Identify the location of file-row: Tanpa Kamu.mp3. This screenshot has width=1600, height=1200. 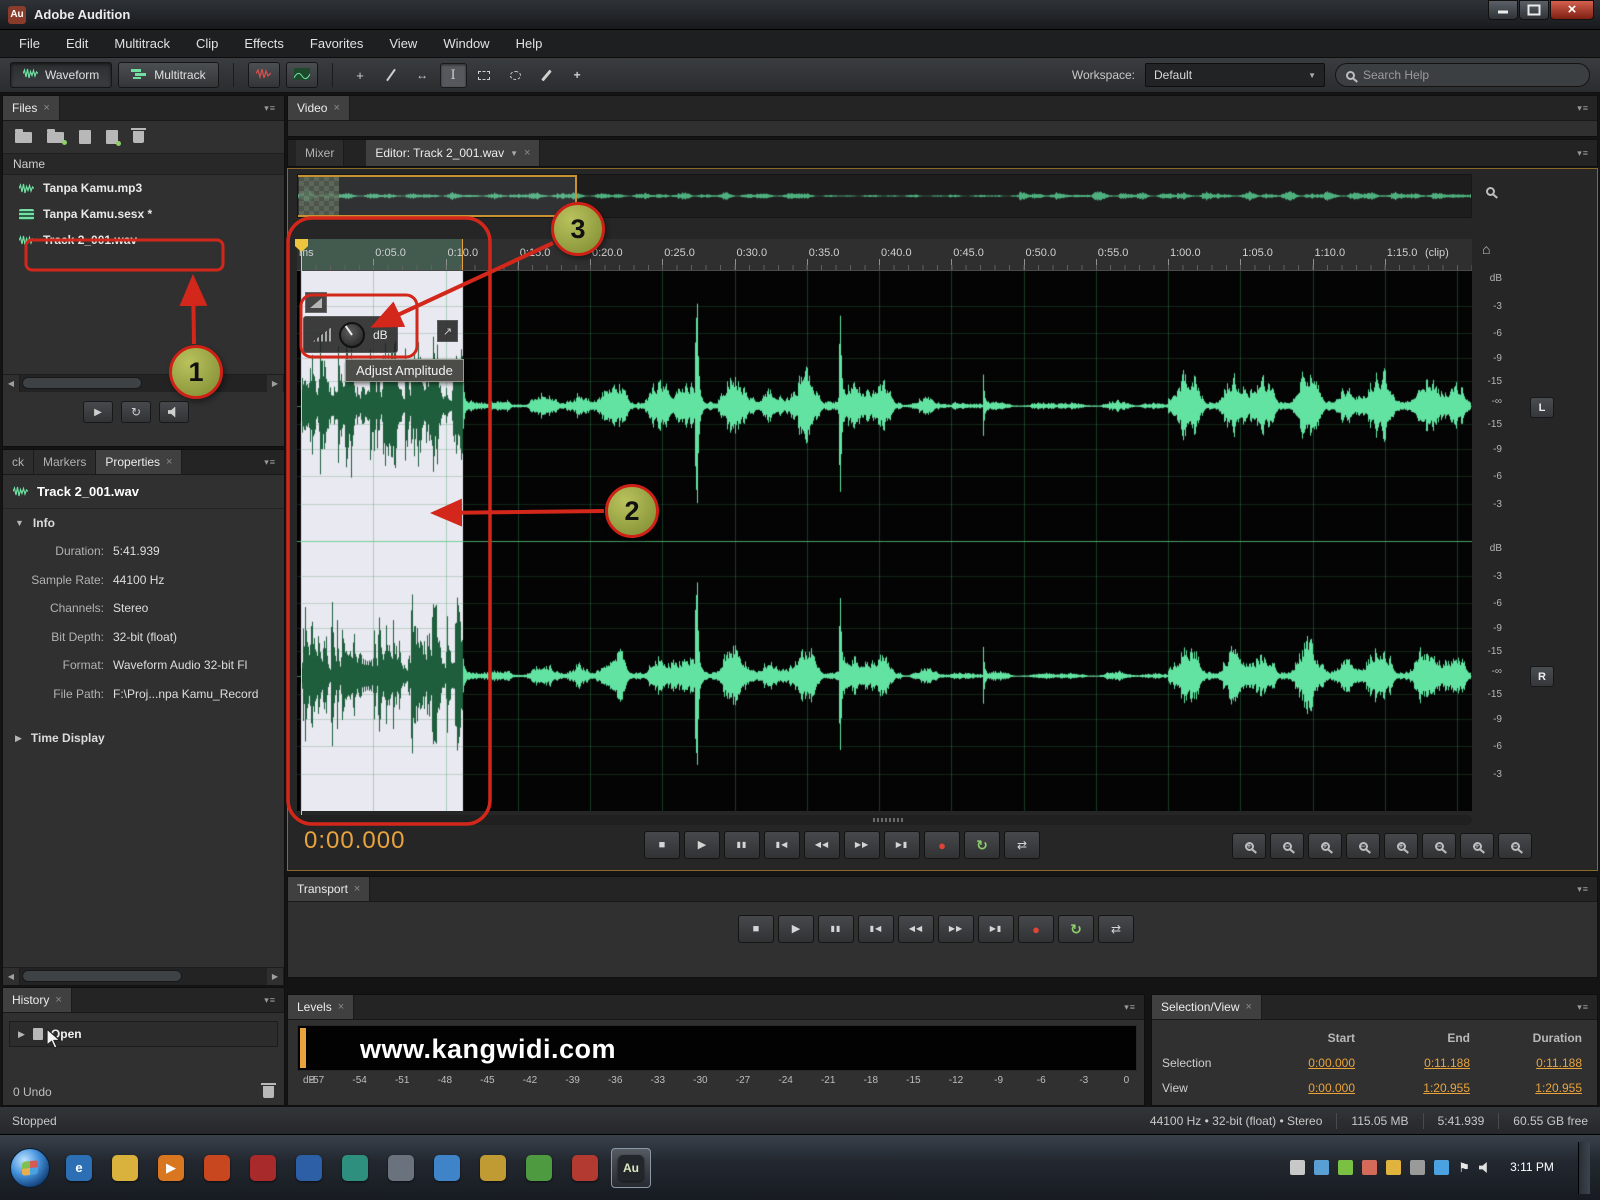
(143, 188).